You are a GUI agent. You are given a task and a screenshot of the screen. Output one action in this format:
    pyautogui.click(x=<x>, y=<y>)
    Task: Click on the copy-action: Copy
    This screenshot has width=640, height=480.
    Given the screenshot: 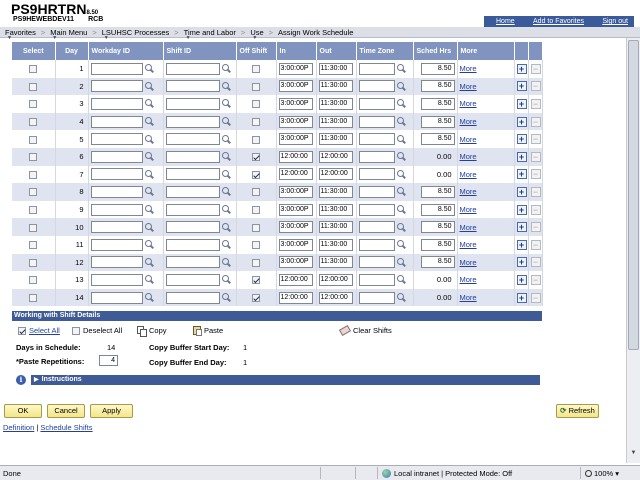 What is the action you would take?
    pyautogui.click(x=152, y=331)
    